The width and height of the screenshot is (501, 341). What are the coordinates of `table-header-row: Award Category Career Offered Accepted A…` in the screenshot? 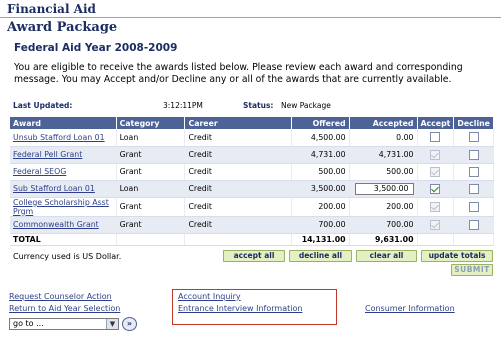 It's located at (252, 123).